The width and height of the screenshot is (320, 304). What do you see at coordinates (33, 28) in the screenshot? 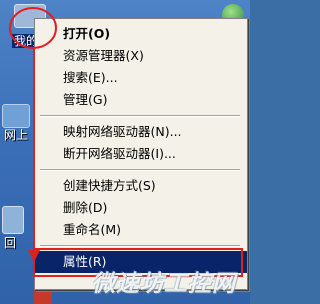
I see `highlight-circle` at bounding box center [33, 28].